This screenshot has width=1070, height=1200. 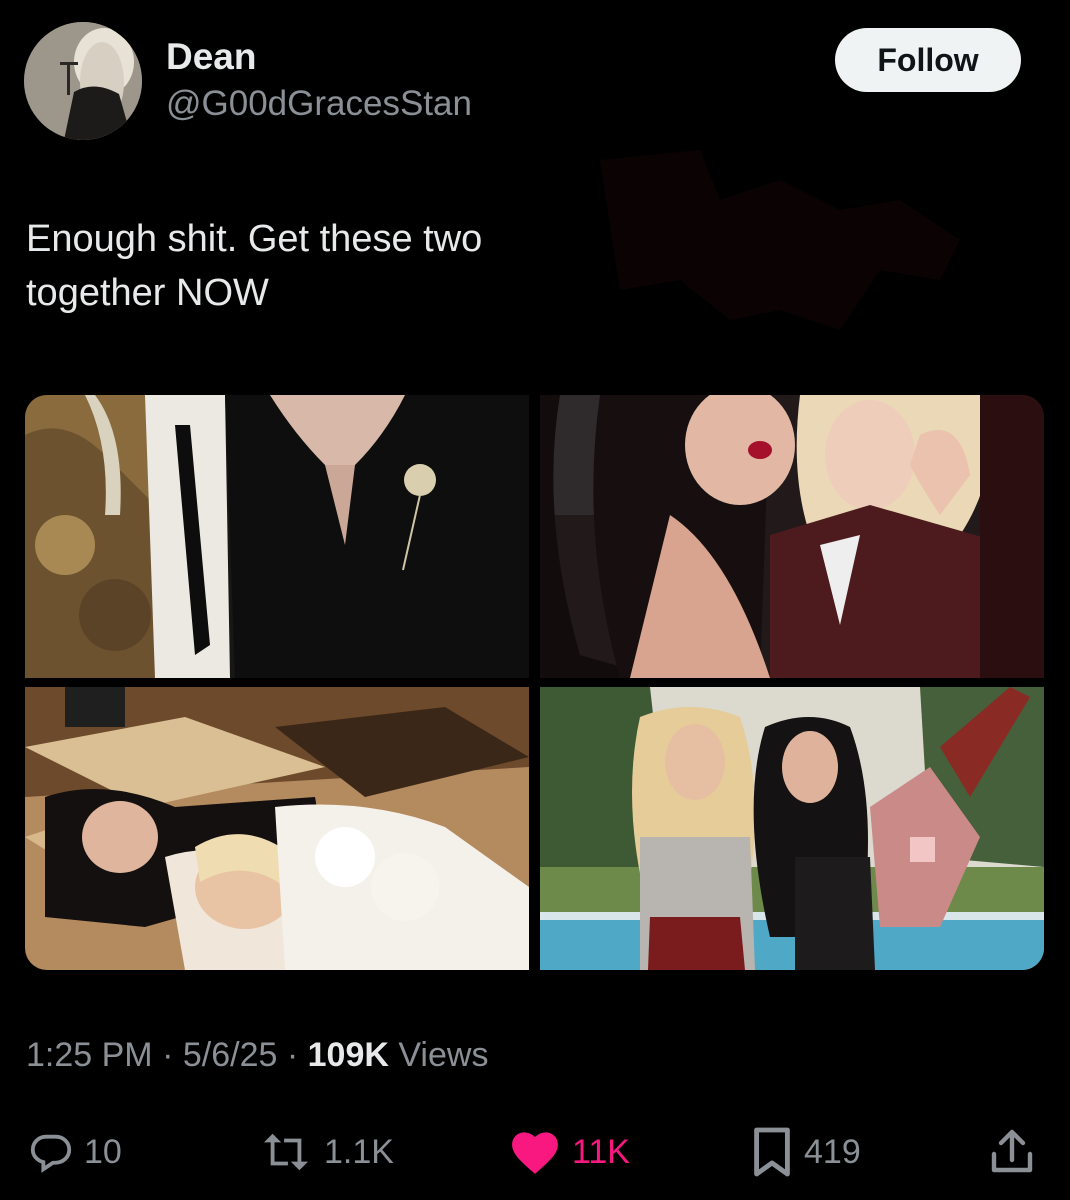 What do you see at coordinates (780, 240) in the screenshot?
I see `background-watermark` at bounding box center [780, 240].